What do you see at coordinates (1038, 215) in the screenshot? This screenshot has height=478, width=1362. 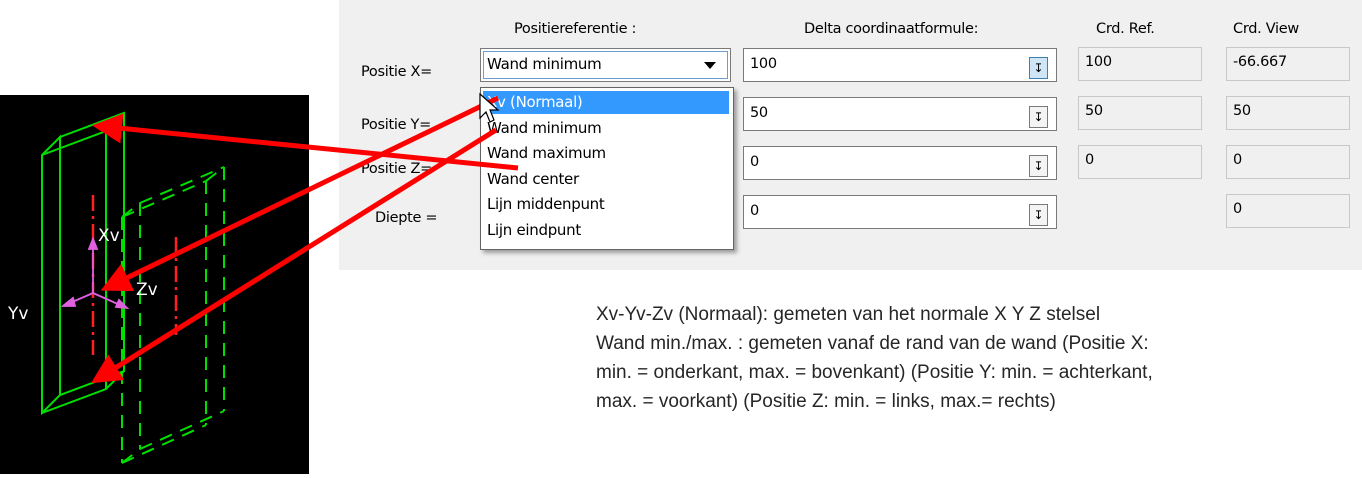 I see `pick-button-depth: ↧` at bounding box center [1038, 215].